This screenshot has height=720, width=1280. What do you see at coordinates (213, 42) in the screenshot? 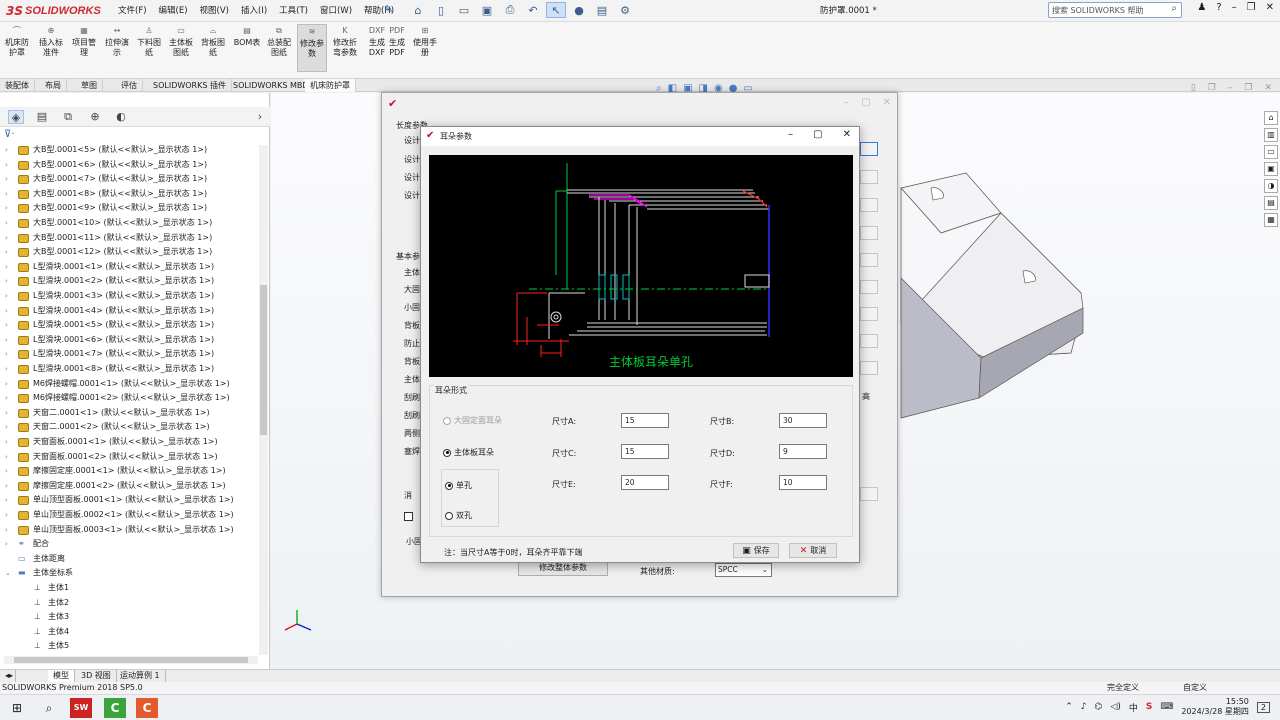
I see `ribbon-back-board-button: ⌓ 背板图纸` at bounding box center [213, 42].